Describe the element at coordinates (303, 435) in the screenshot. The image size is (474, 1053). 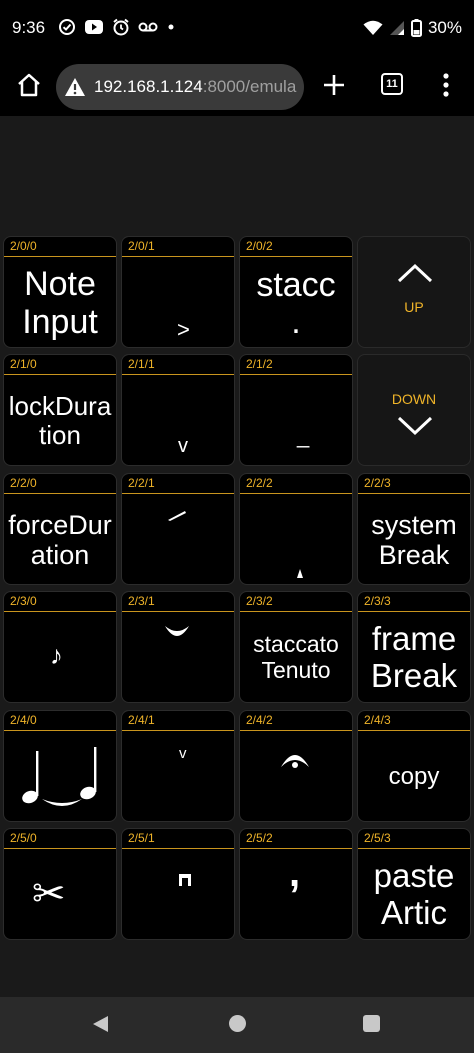
I see `tenuto-glyph: _` at that location.